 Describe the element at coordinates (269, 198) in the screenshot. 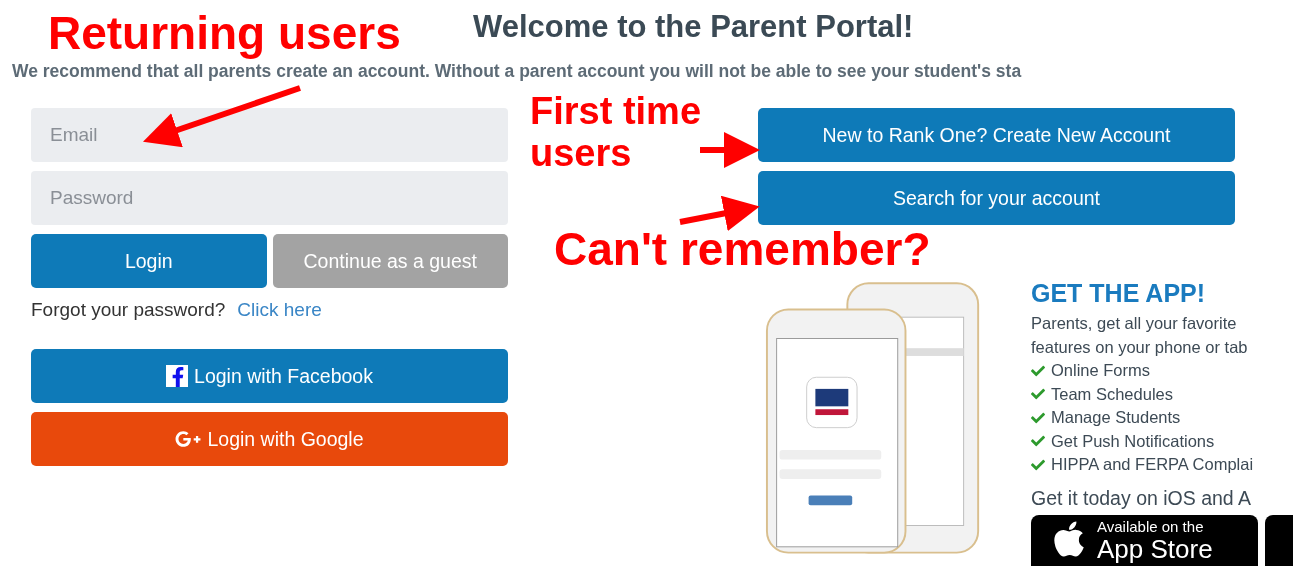

I see `password-field: Password` at that location.